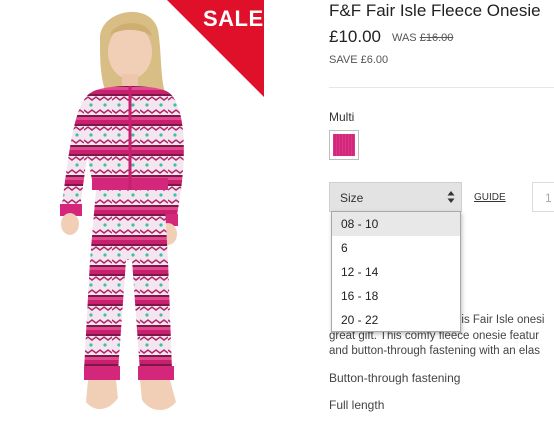  I want to click on select-arrows-icon, so click(451, 197).